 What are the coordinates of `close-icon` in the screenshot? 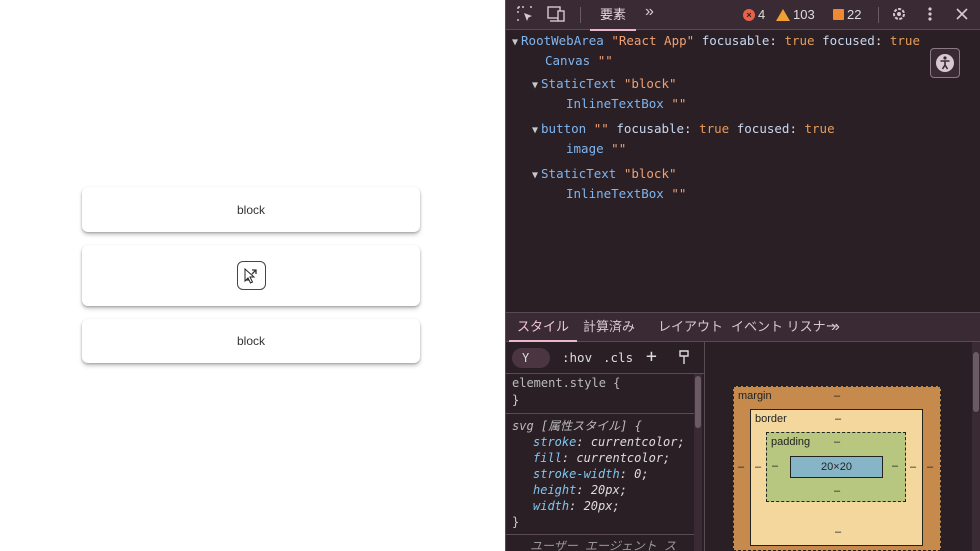 It's located at (962, 15).